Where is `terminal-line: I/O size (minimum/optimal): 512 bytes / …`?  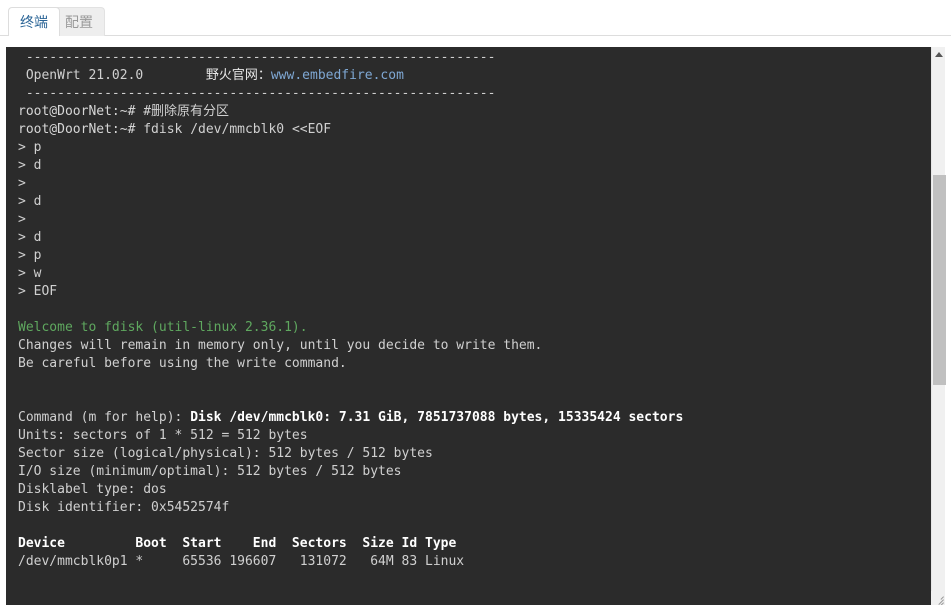 terminal-line: I/O size (minimum/optimal): 512 bytes / … is located at coordinates (210, 471).